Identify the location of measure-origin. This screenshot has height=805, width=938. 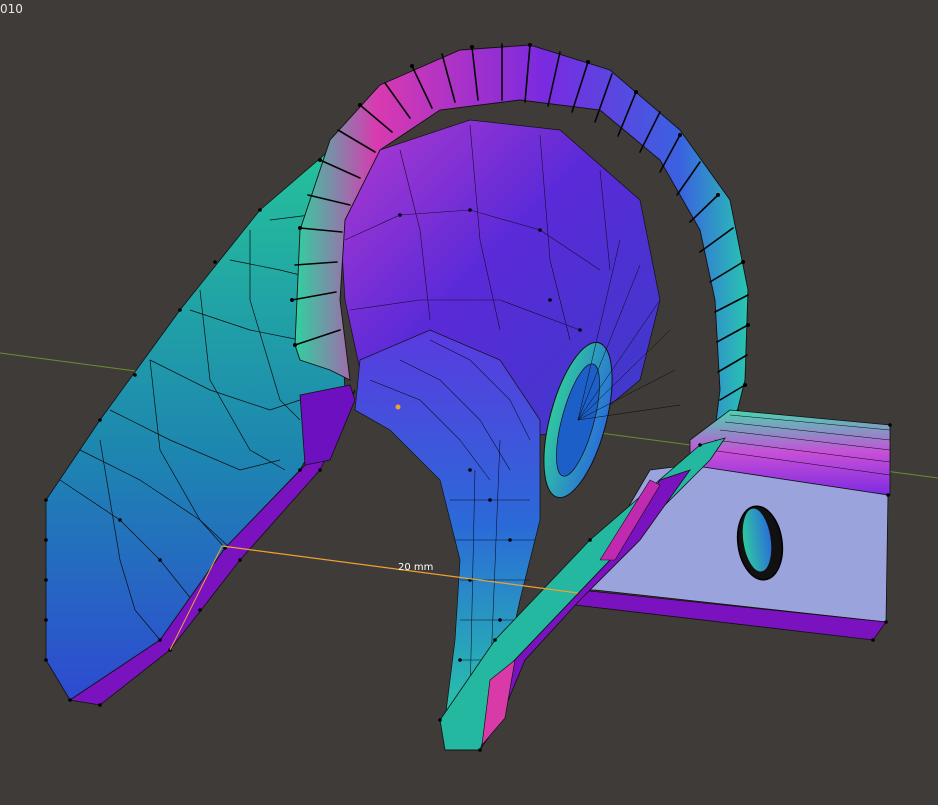
(398, 407).